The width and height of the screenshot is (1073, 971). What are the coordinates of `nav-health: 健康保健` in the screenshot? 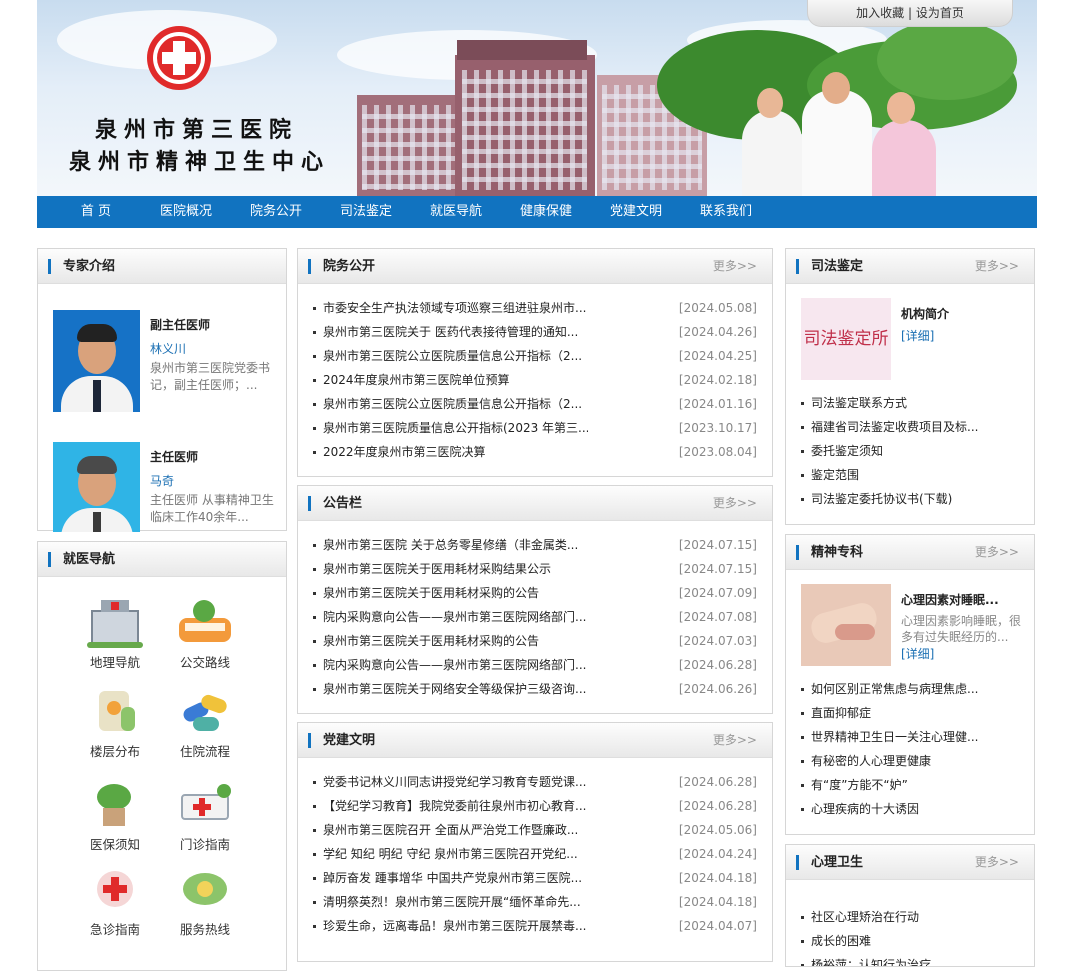 It's located at (546, 212).